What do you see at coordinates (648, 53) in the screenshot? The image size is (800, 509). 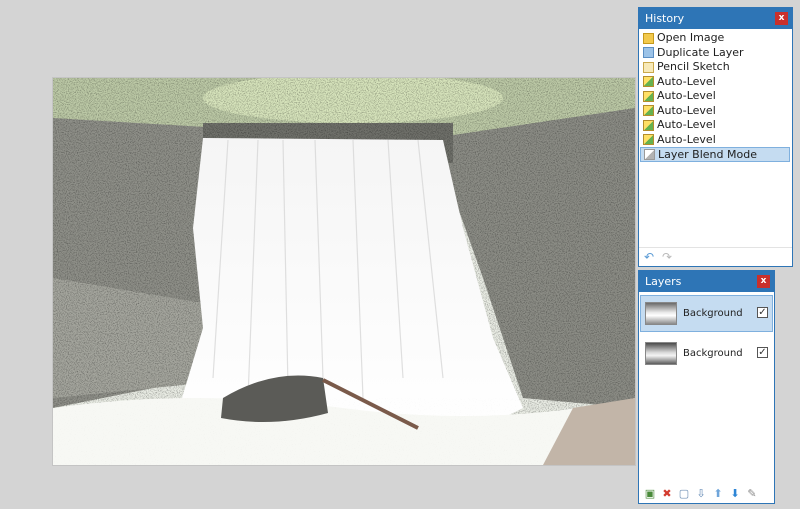 I see `duplicate-layer-icon` at bounding box center [648, 53].